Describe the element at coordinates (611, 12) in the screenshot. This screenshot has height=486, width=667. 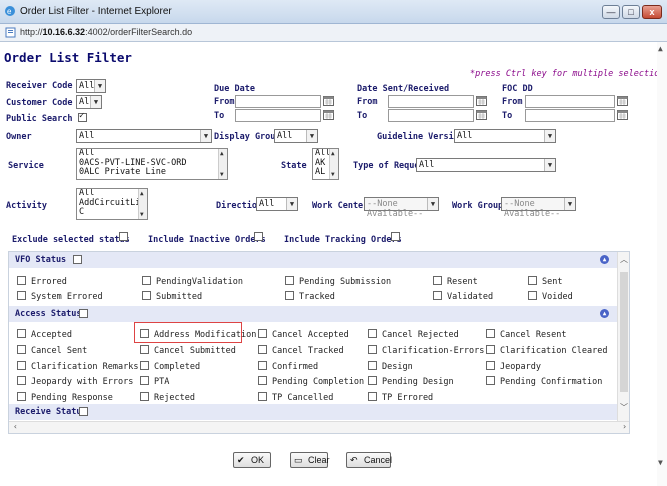
I see `minimize-button: —` at that location.